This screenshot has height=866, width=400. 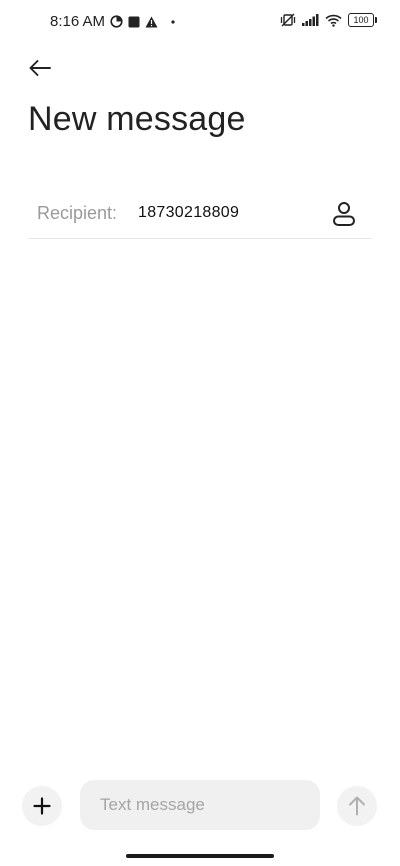 I want to click on app-notification-icon, so click(x=134, y=22).